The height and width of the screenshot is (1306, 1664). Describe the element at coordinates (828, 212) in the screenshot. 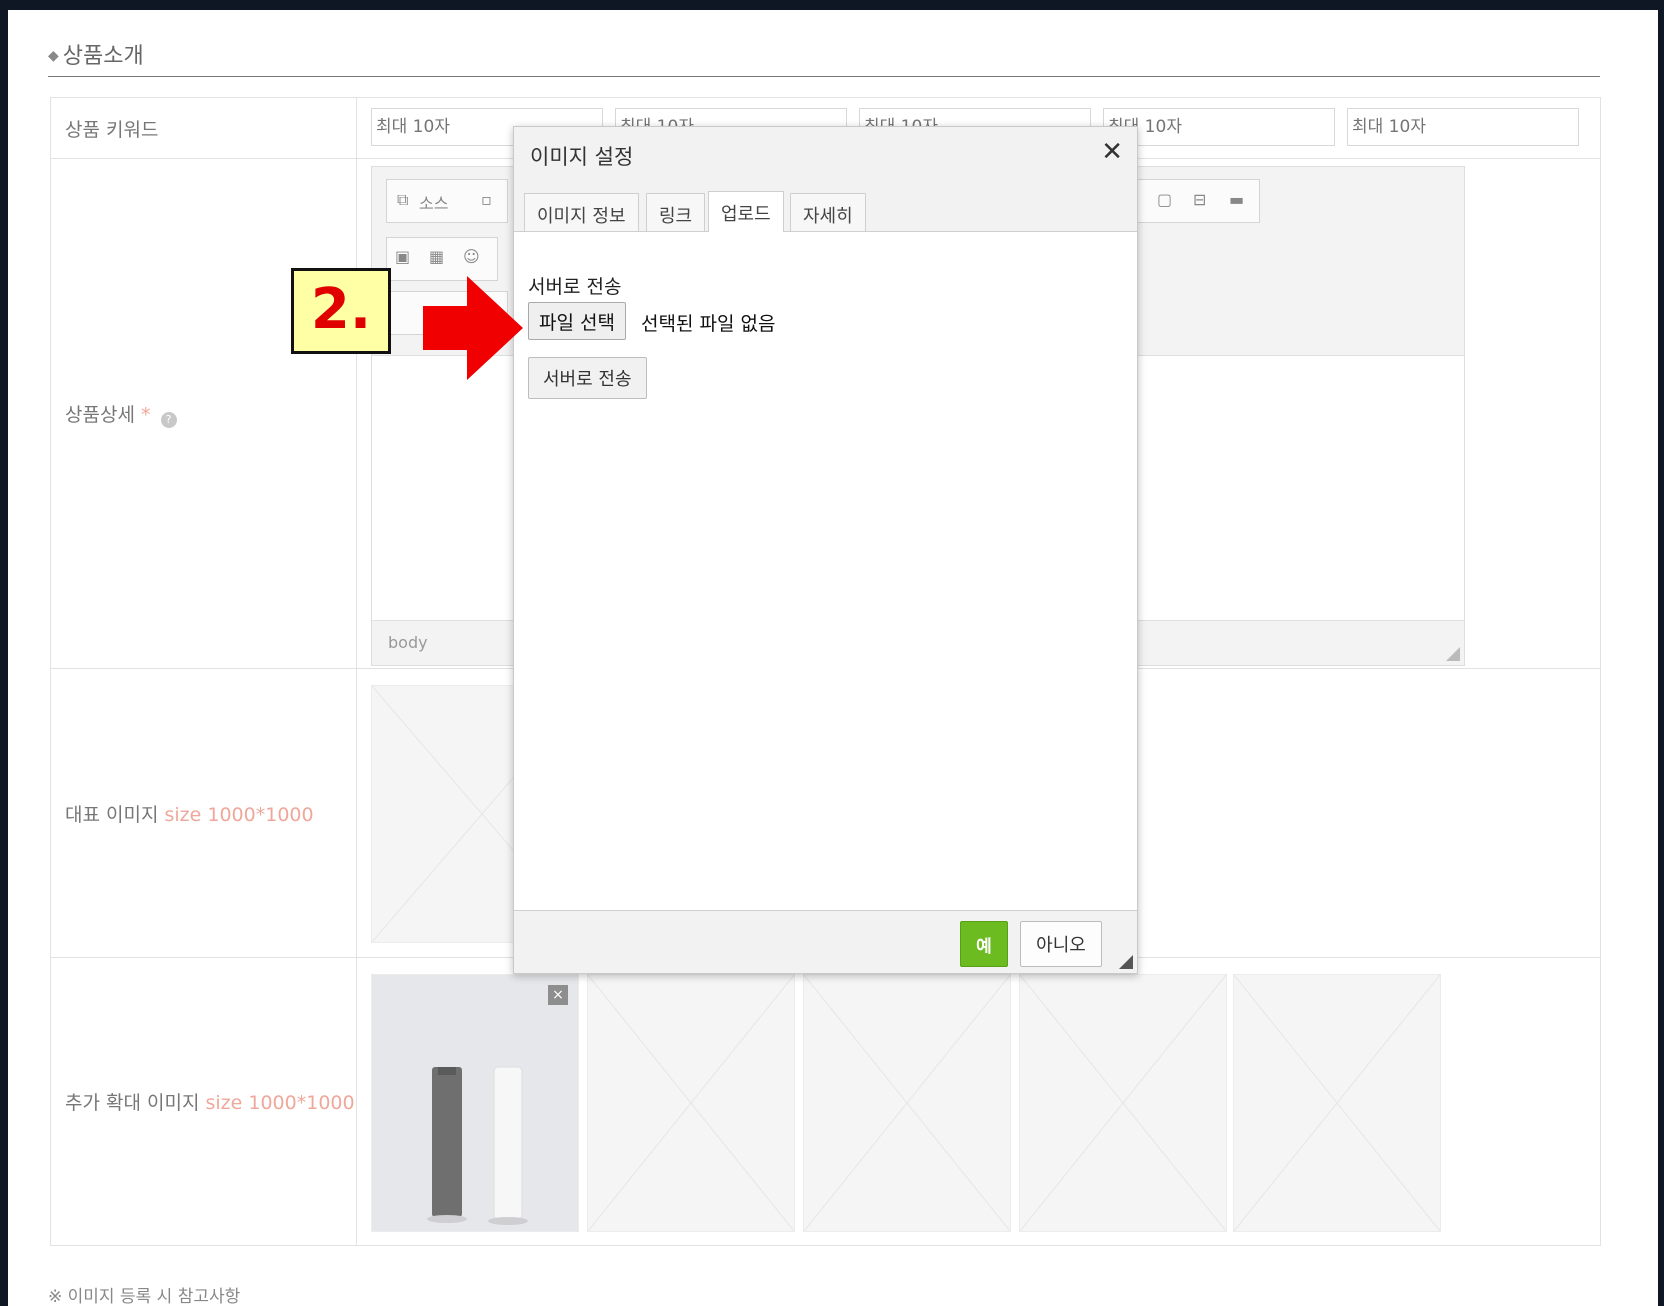

I see `tab-advanced: 자세히` at that location.